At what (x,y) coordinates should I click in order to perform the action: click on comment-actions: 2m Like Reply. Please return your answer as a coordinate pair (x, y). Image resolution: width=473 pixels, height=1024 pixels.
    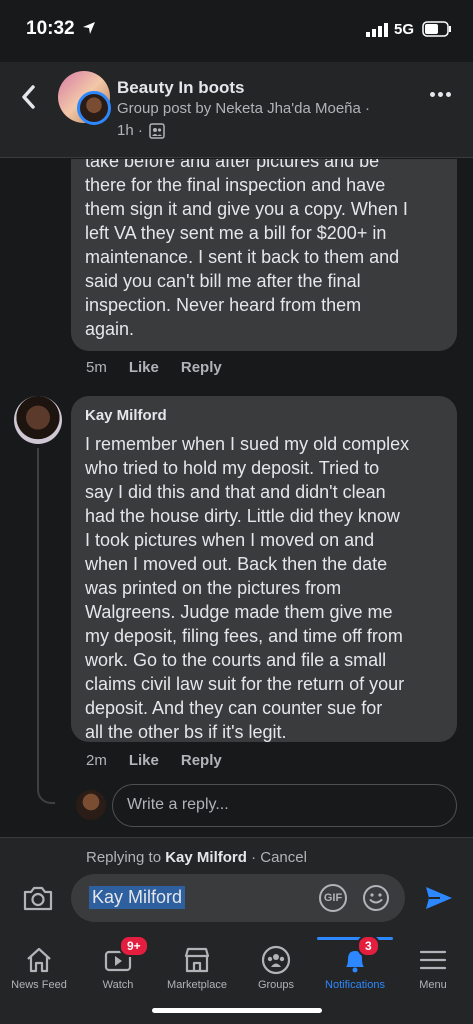
    Looking at the image, I should click on (154, 760).